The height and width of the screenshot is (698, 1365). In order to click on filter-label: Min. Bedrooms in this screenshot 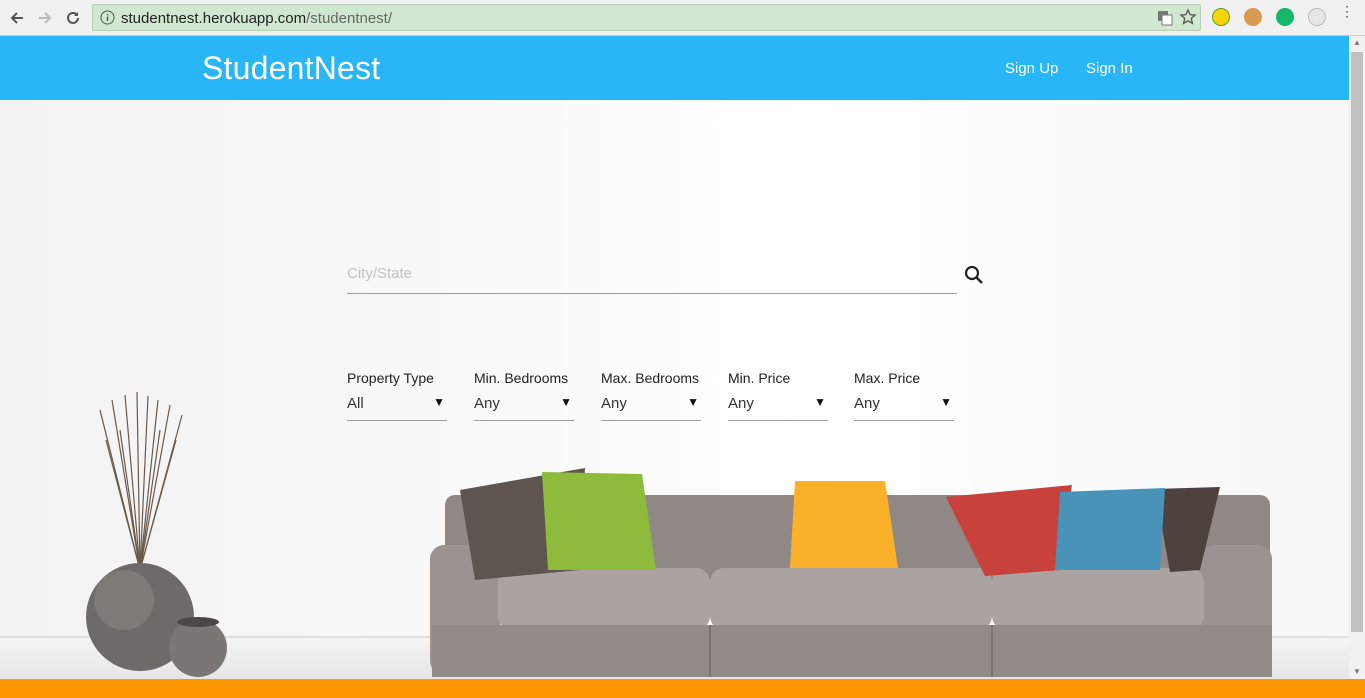, I will do `click(521, 378)`.